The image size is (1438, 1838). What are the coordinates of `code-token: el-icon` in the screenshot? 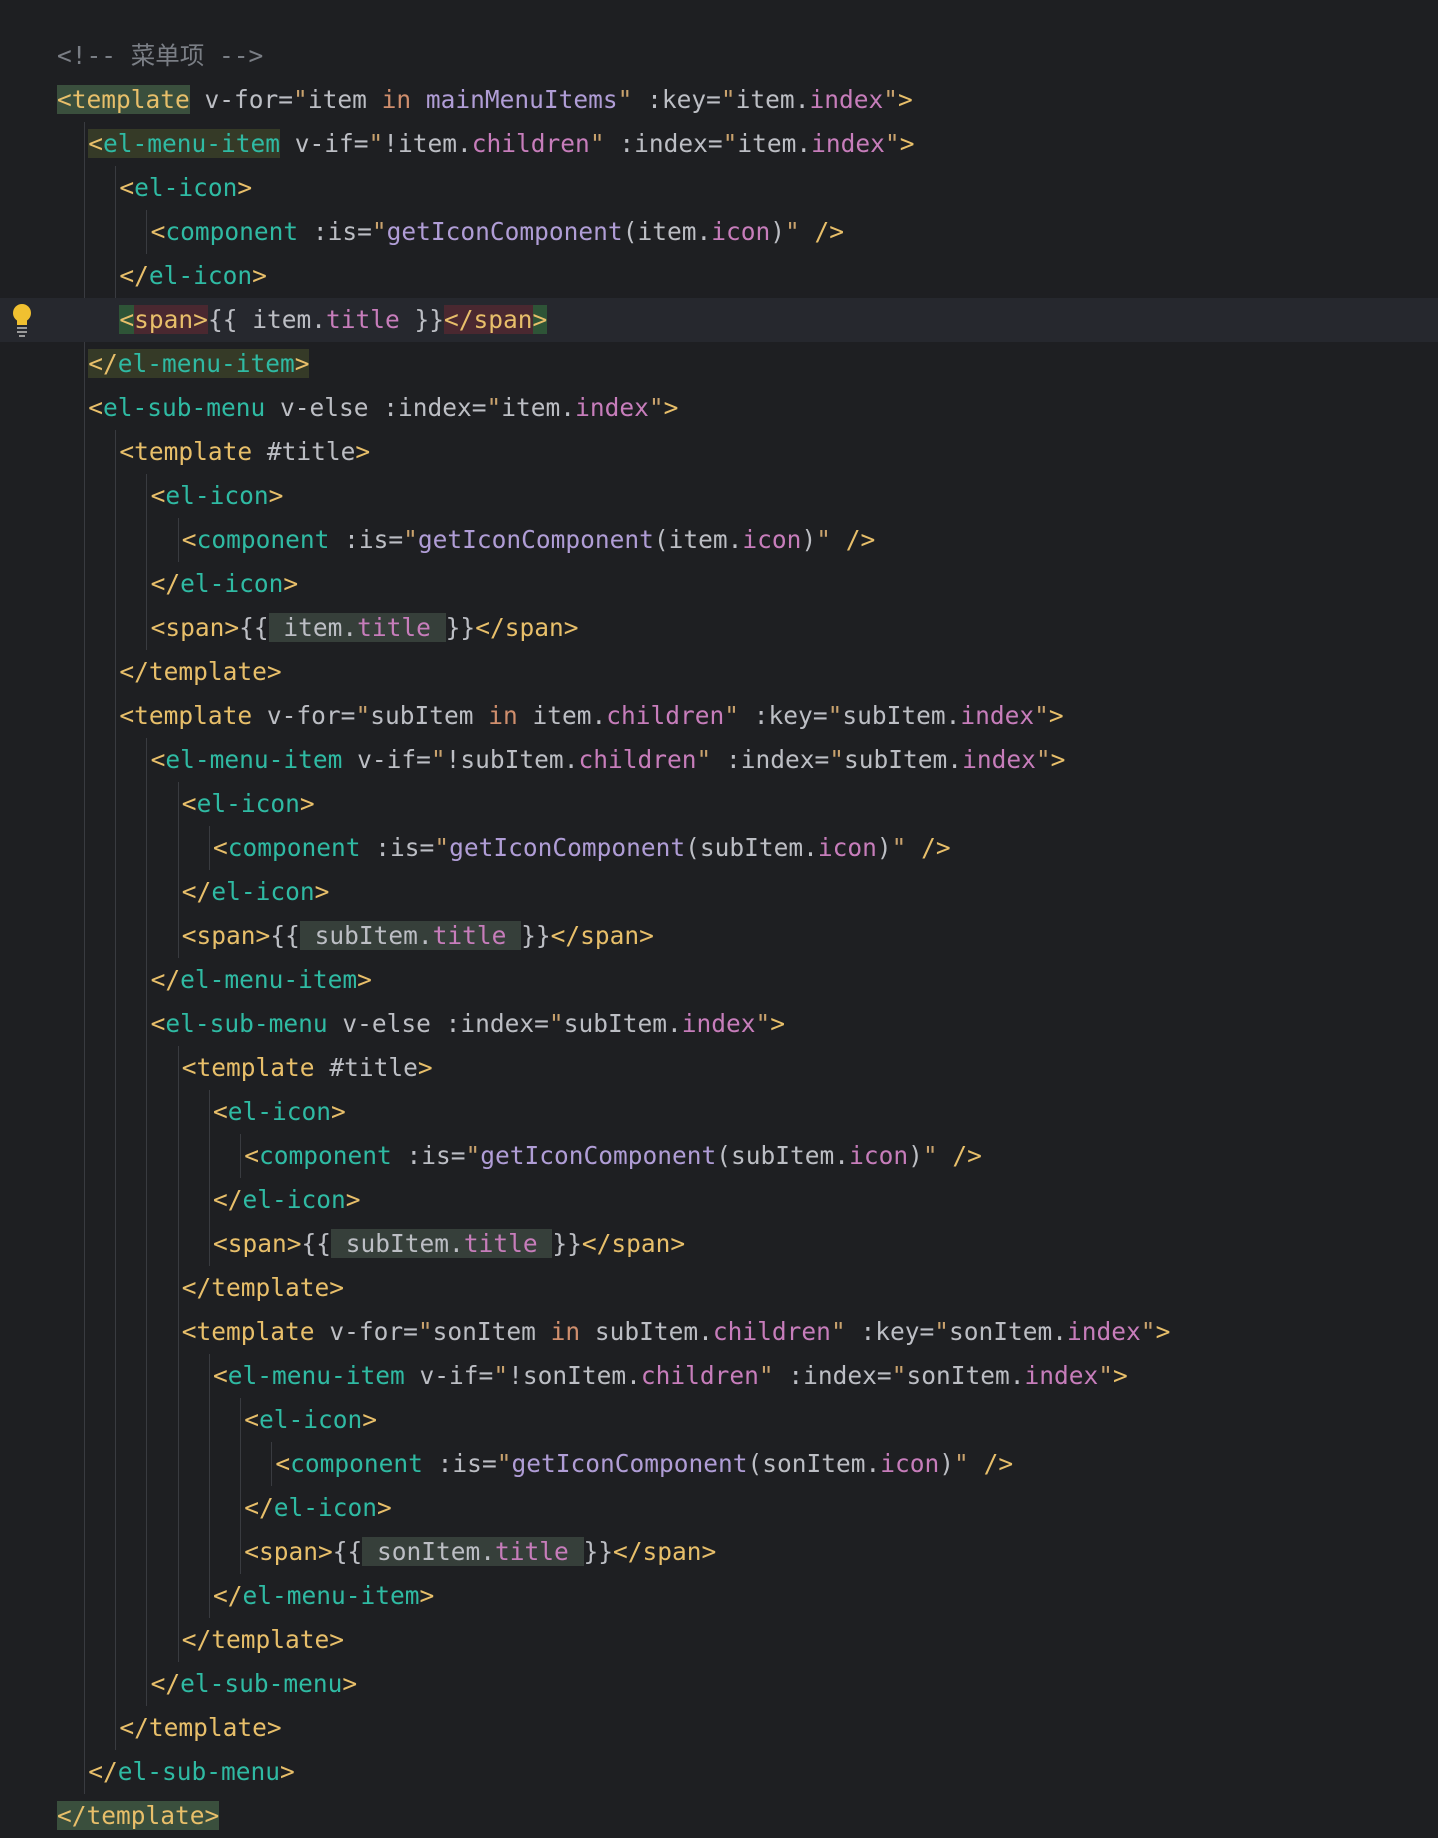 It's located at (310, 1419).